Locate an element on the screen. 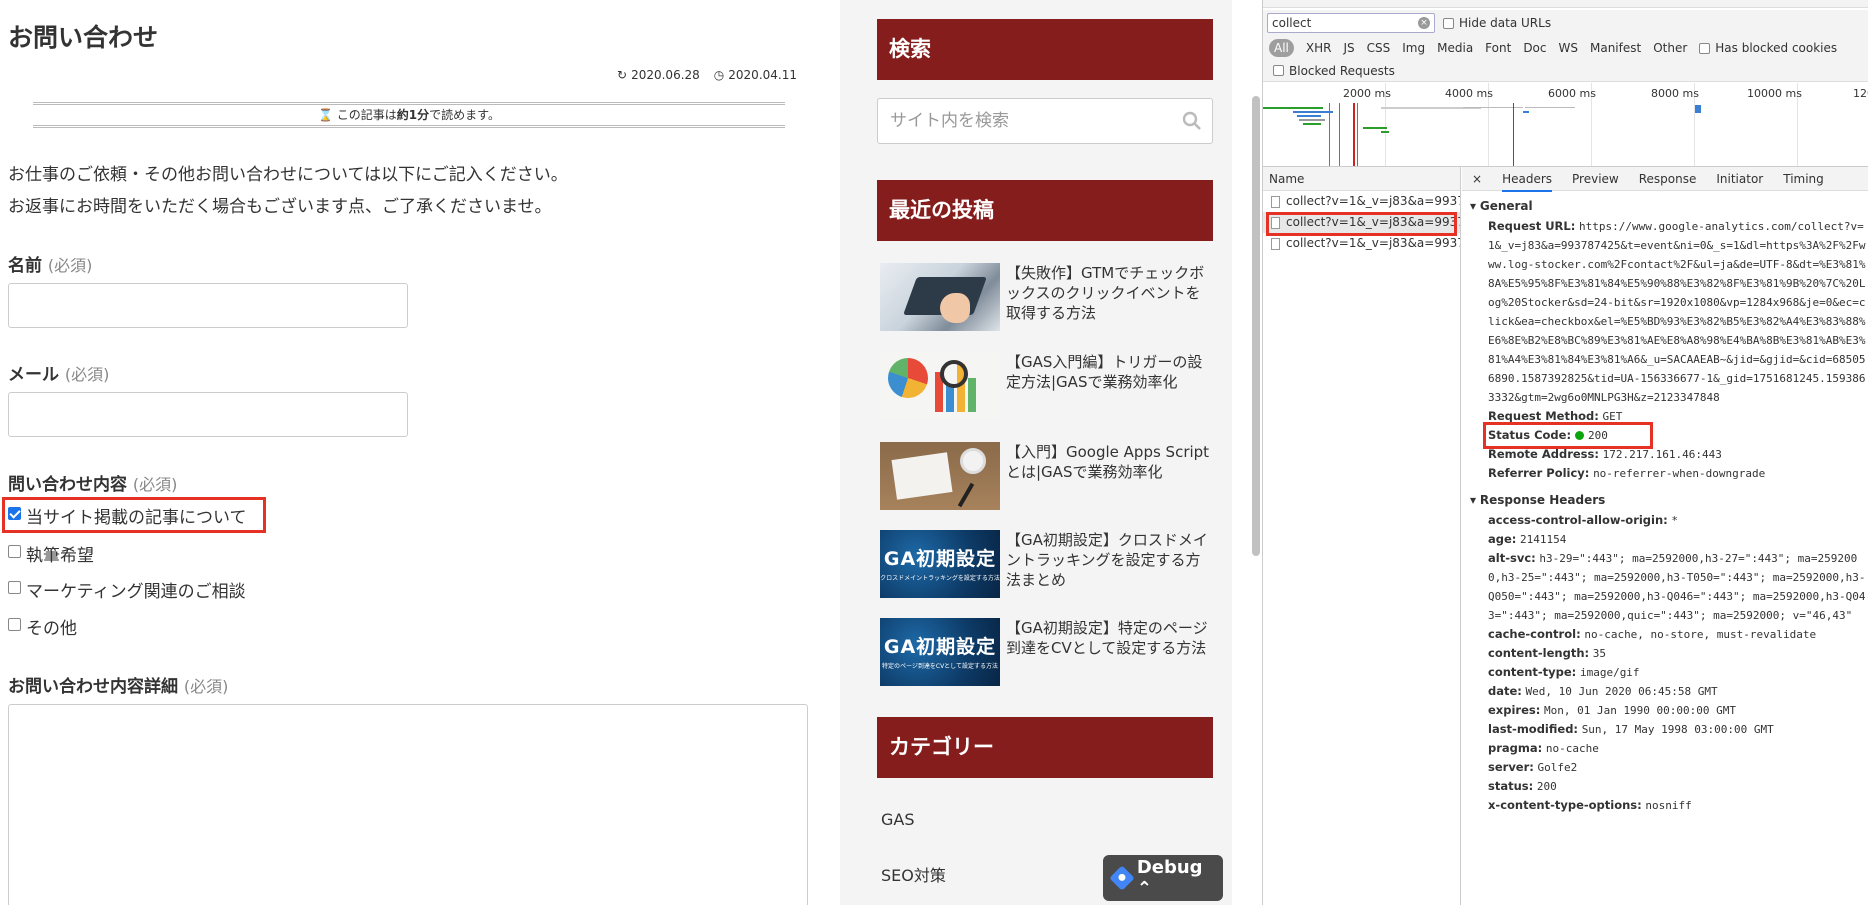 The image size is (1868, 905). hide-data-urls-checkbox is located at coordinates (1448, 23).